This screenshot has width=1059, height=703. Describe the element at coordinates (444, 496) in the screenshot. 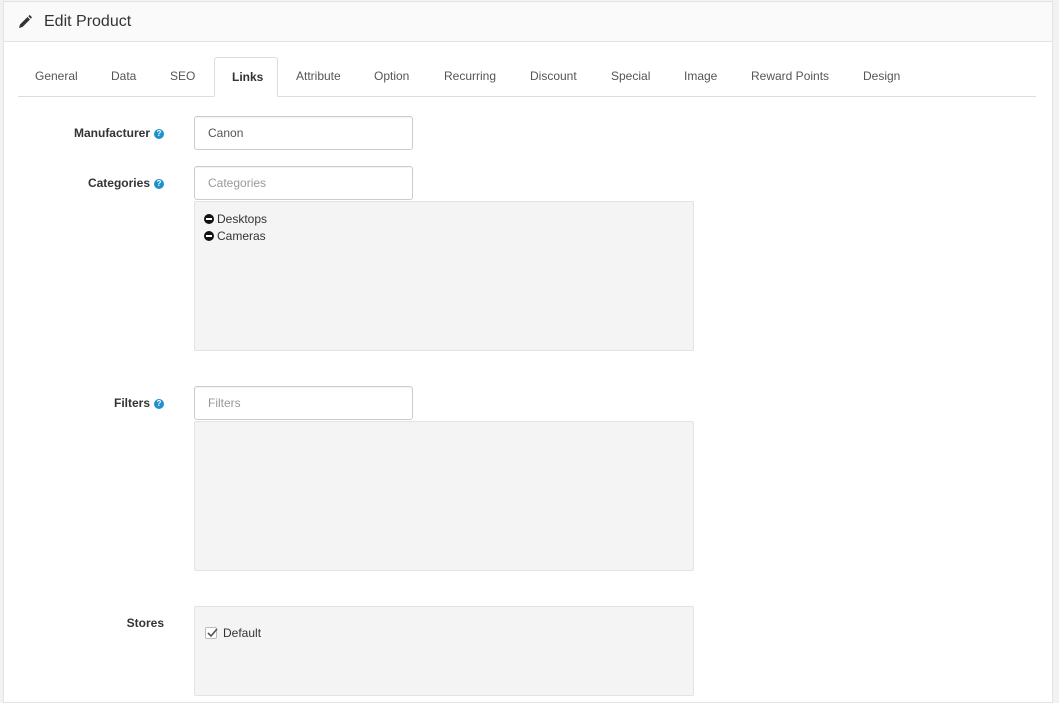

I see `filters-list` at that location.